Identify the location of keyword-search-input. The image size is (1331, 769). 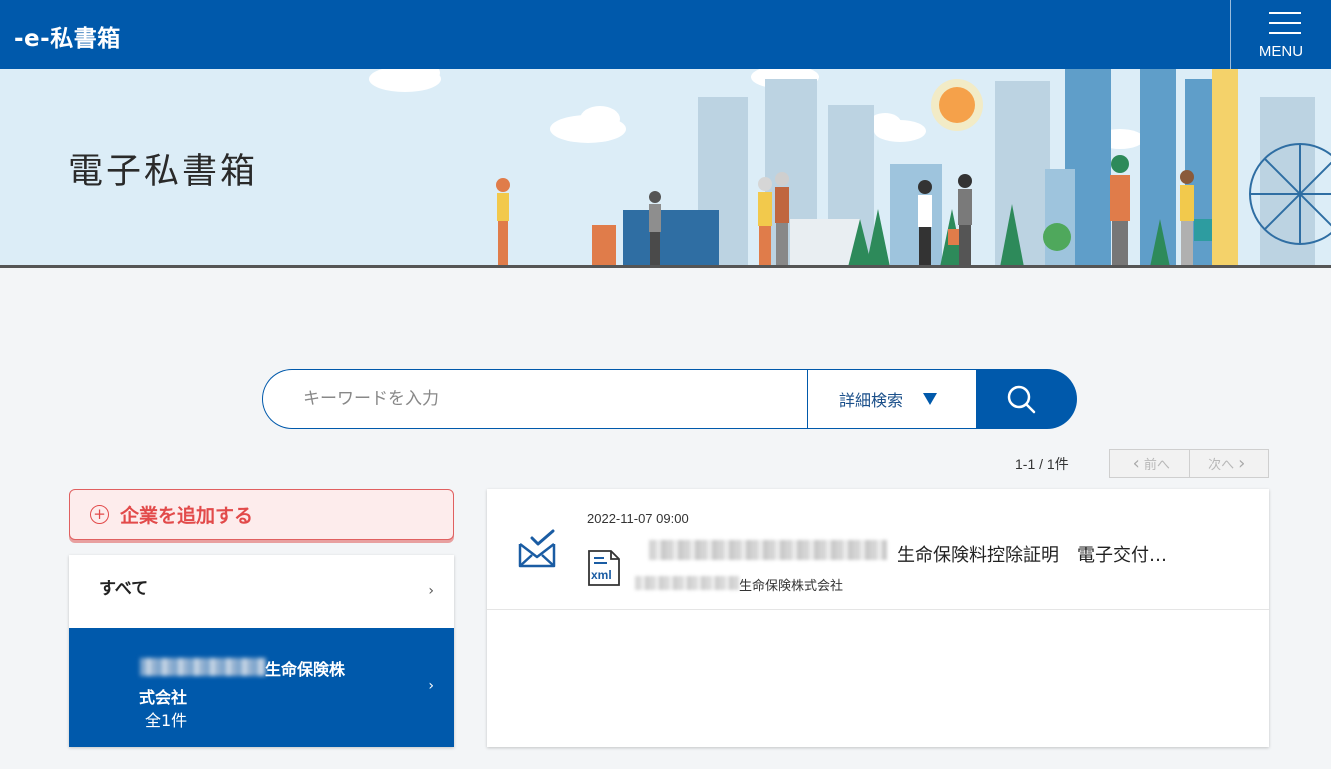
(535, 399).